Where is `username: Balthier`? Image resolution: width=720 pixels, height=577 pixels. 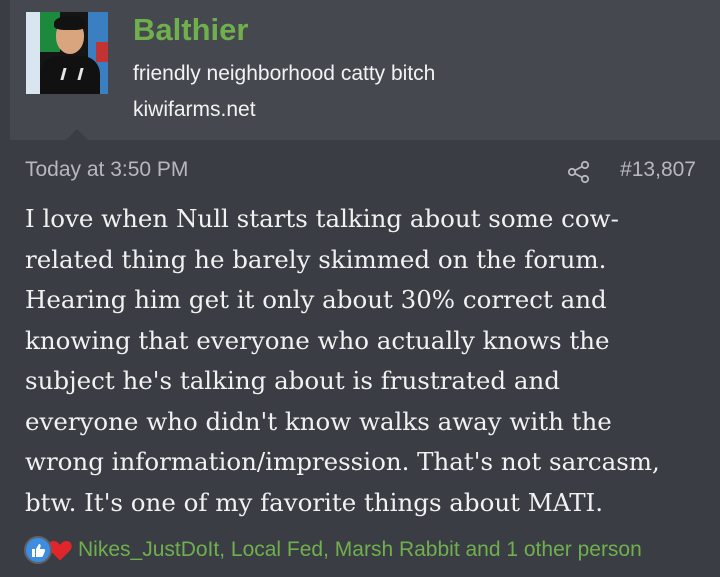 username: Balthier is located at coordinates (190, 30).